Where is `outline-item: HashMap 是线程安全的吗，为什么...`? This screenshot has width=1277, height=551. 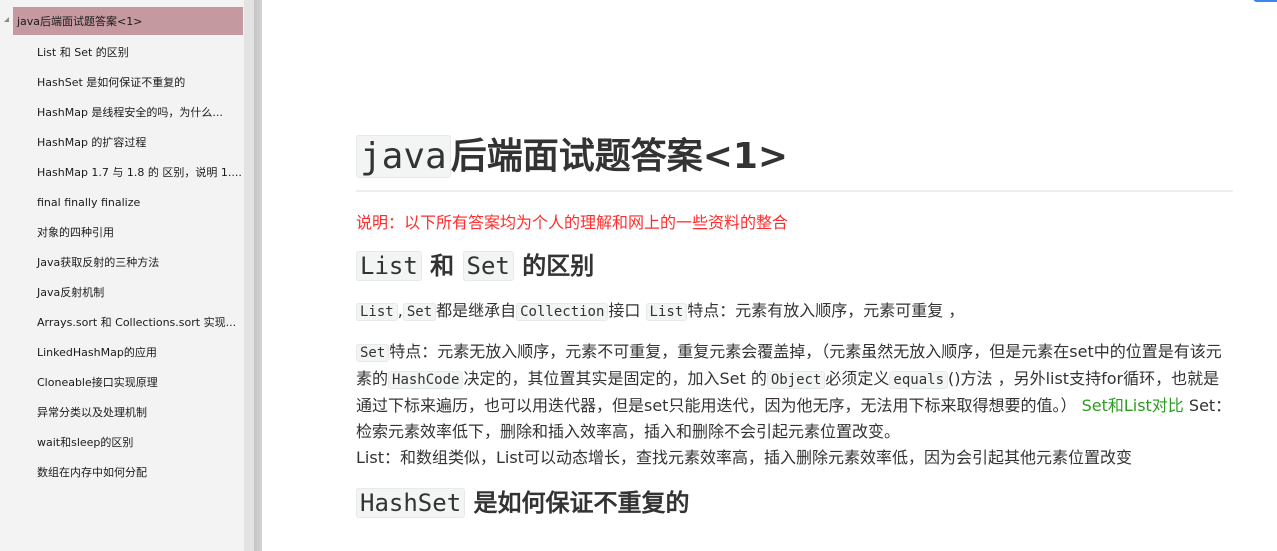 outline-item: HashMap 是线程安全的吗，为什么... is located at coordinates (122, 113).